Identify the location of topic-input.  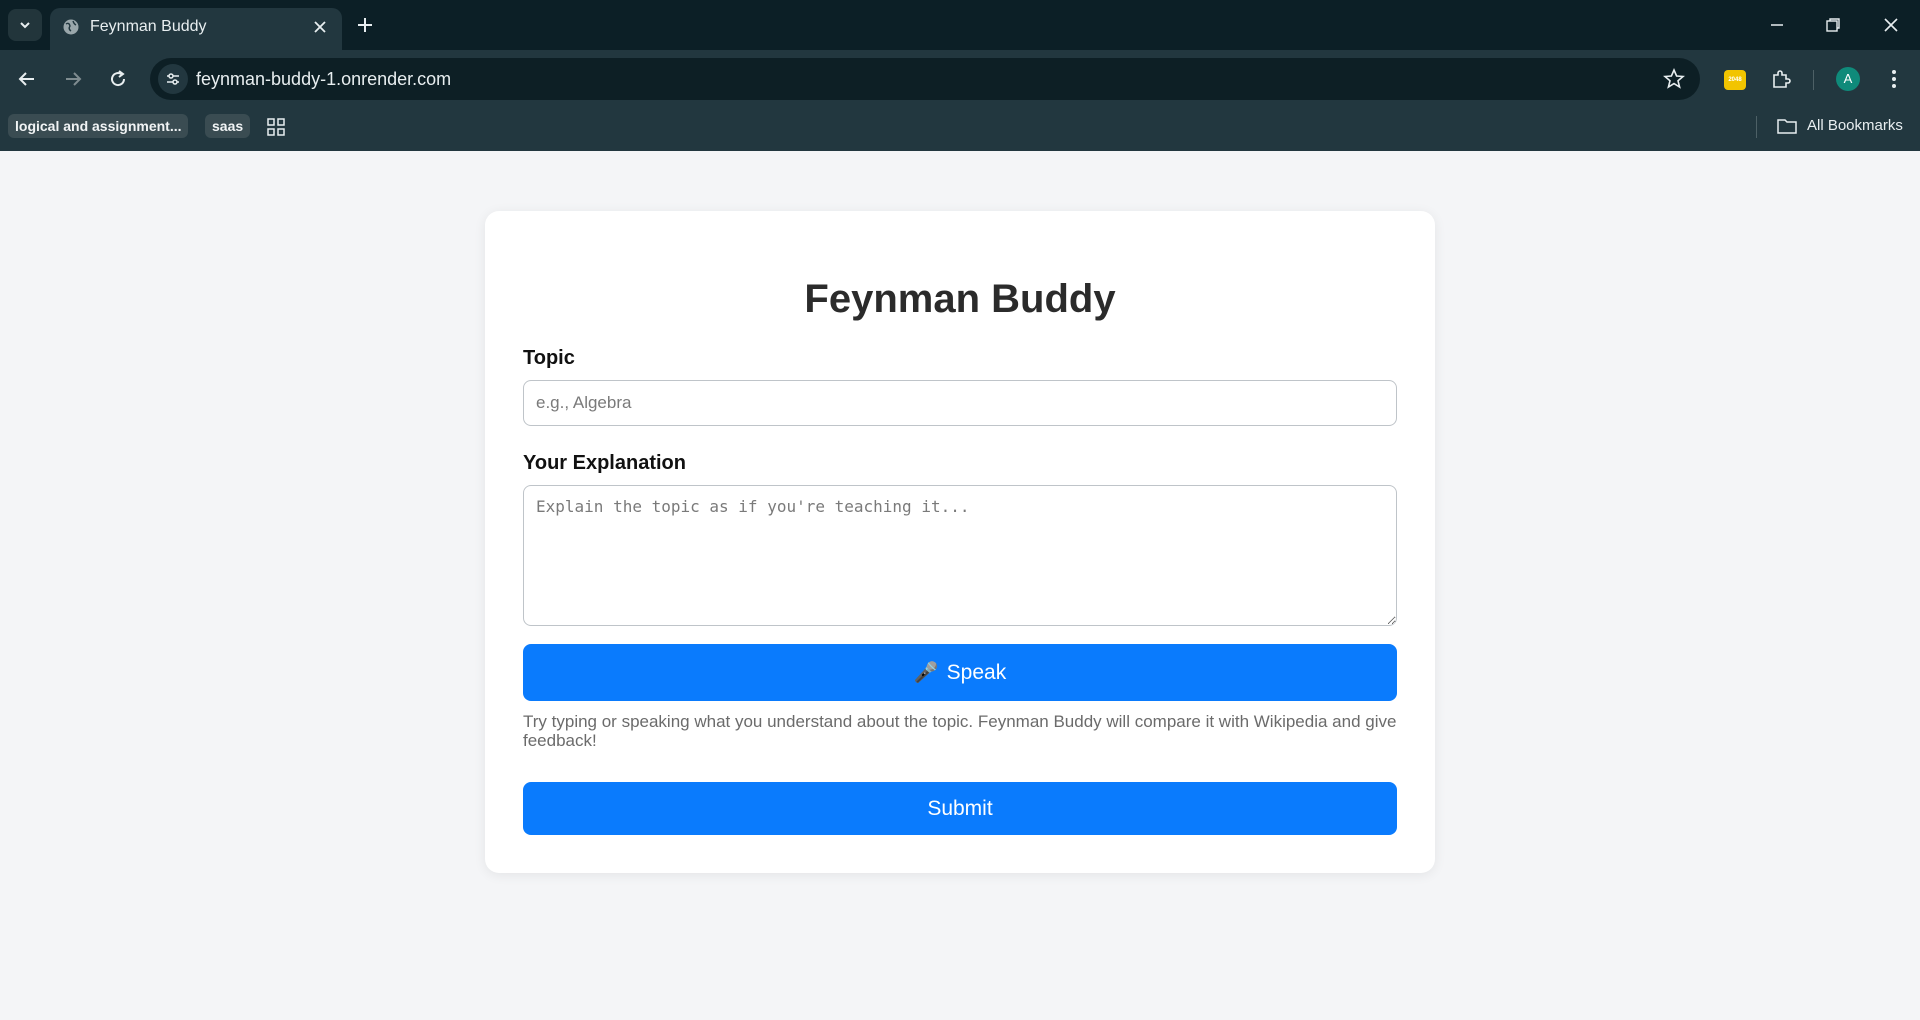
(960, 403).